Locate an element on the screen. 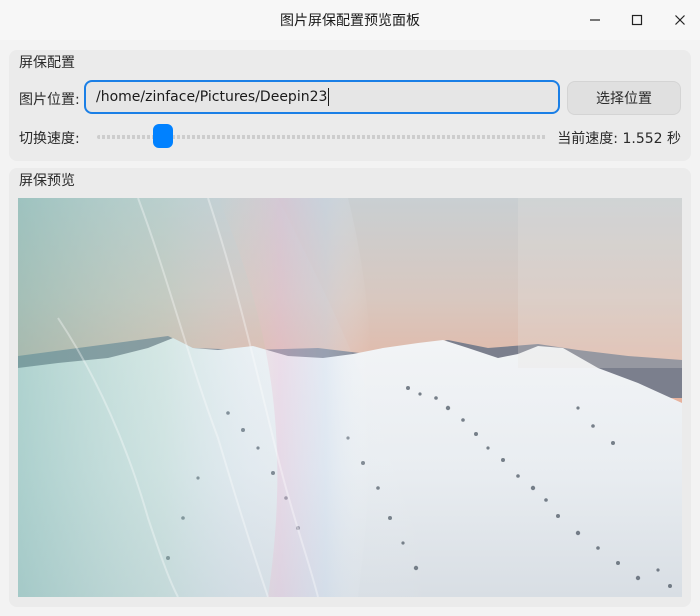  speed-slider-handle is located at coordinates (163, 136).